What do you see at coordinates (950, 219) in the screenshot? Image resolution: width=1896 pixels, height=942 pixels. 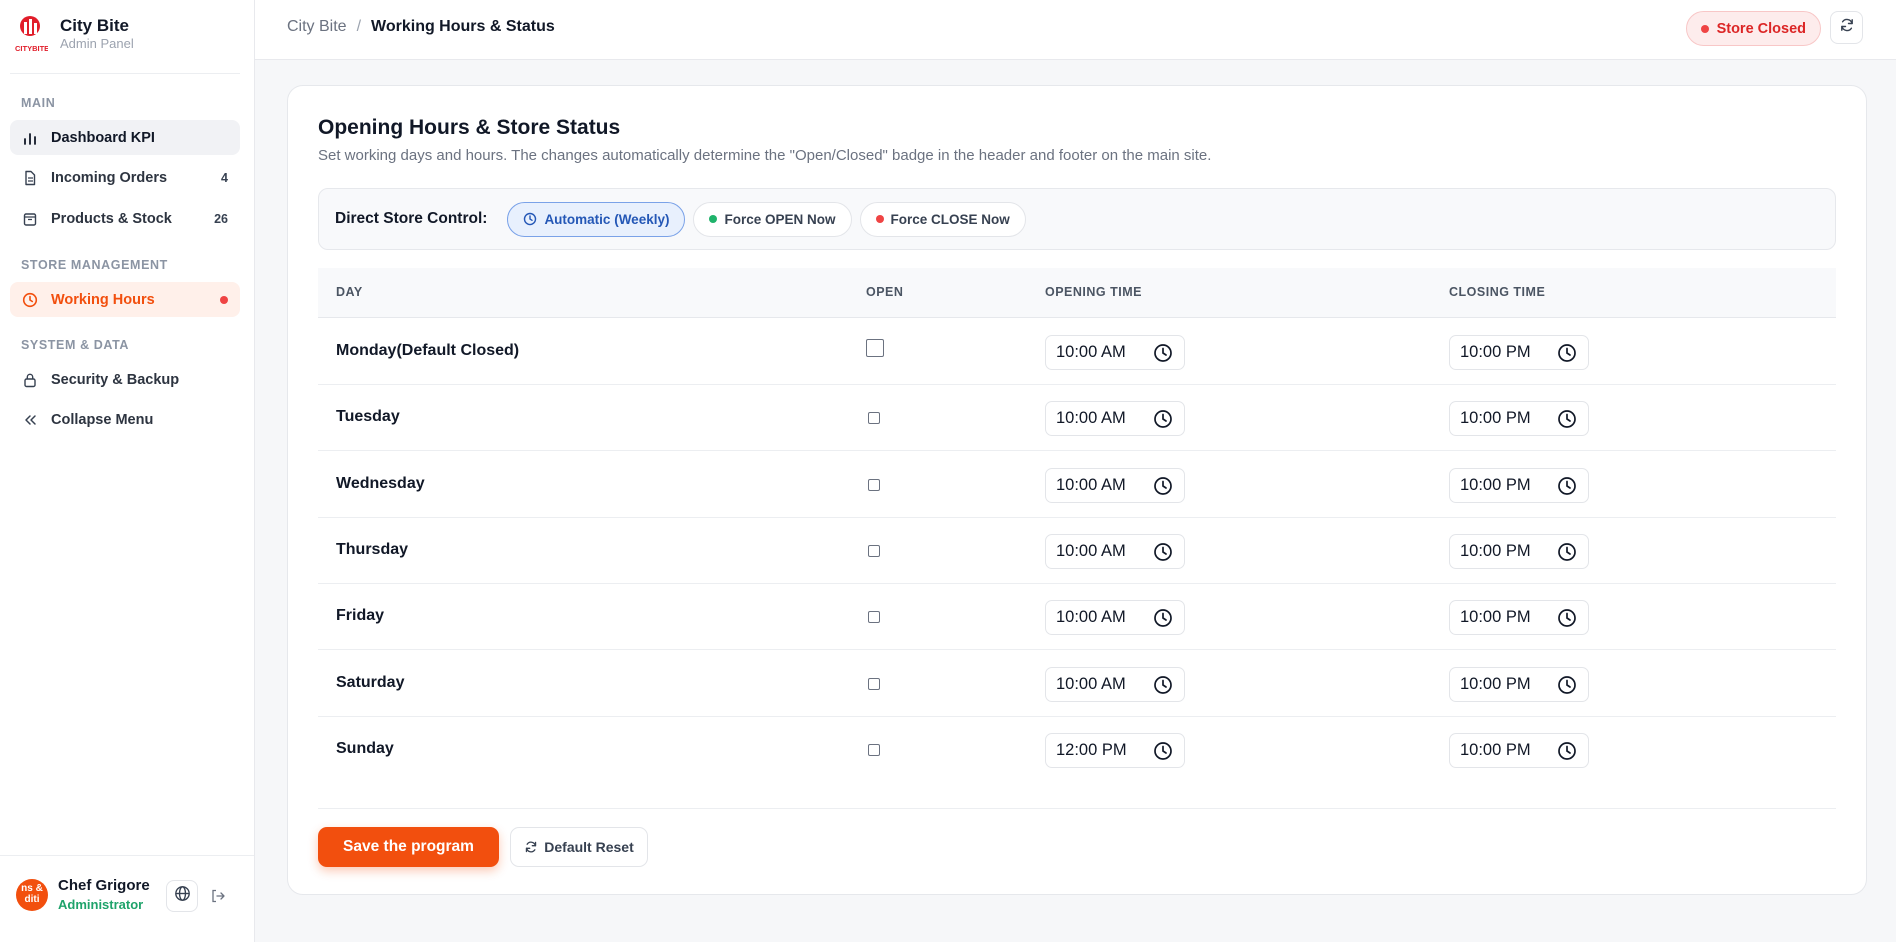 I see `force-close-label: Force CLOSE Now` at bounding box center [950, 219].